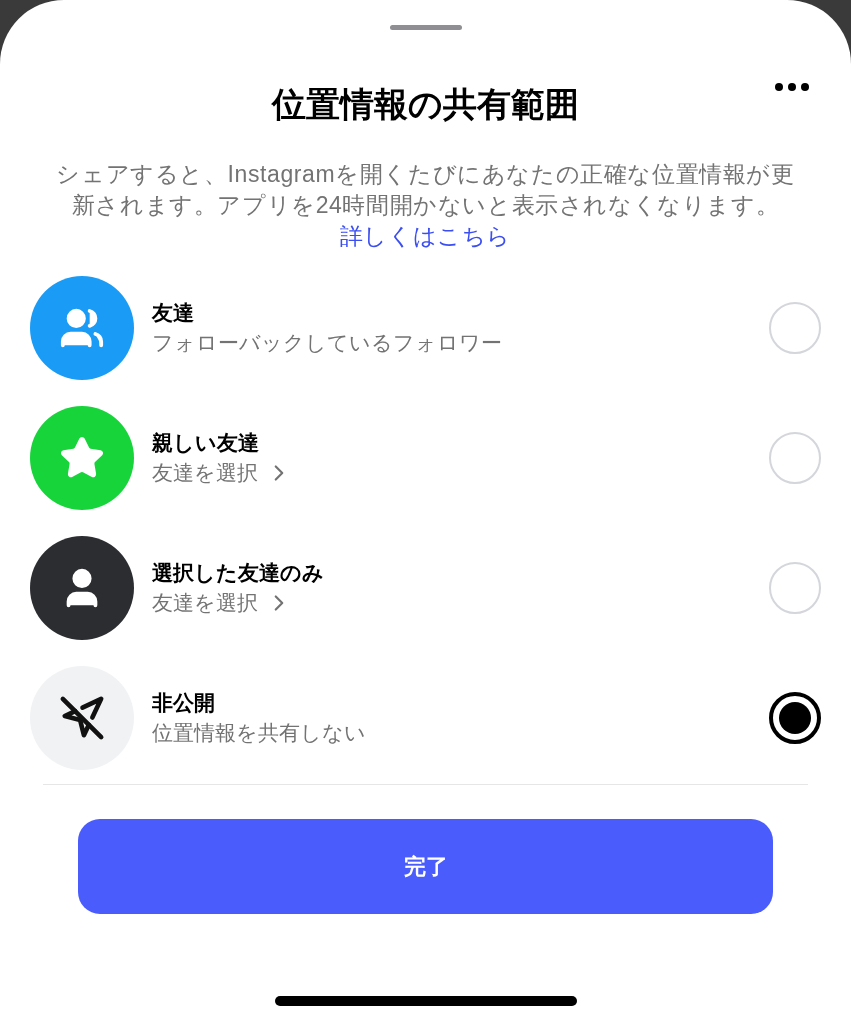  I want to click on option-title: 親しい友達, so click(206, 443).